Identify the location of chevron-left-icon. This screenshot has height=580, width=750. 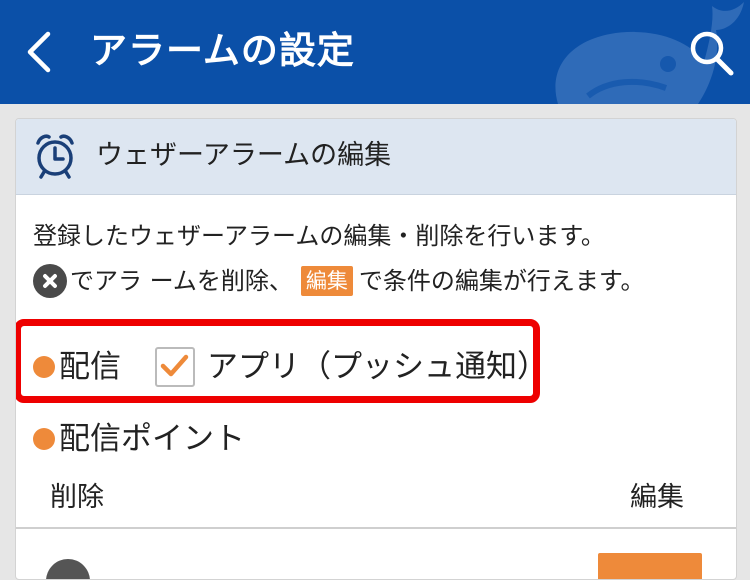
(39, 52).